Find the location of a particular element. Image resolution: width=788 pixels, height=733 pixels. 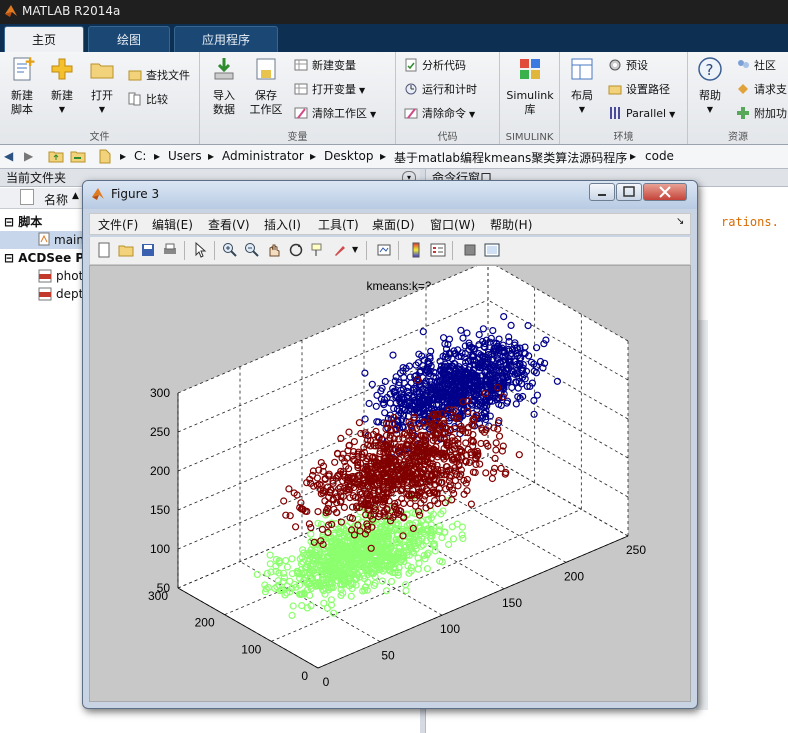

ribbon-tabbar: 主页 绘图 应用程序 is located at coordinates (394, 38).